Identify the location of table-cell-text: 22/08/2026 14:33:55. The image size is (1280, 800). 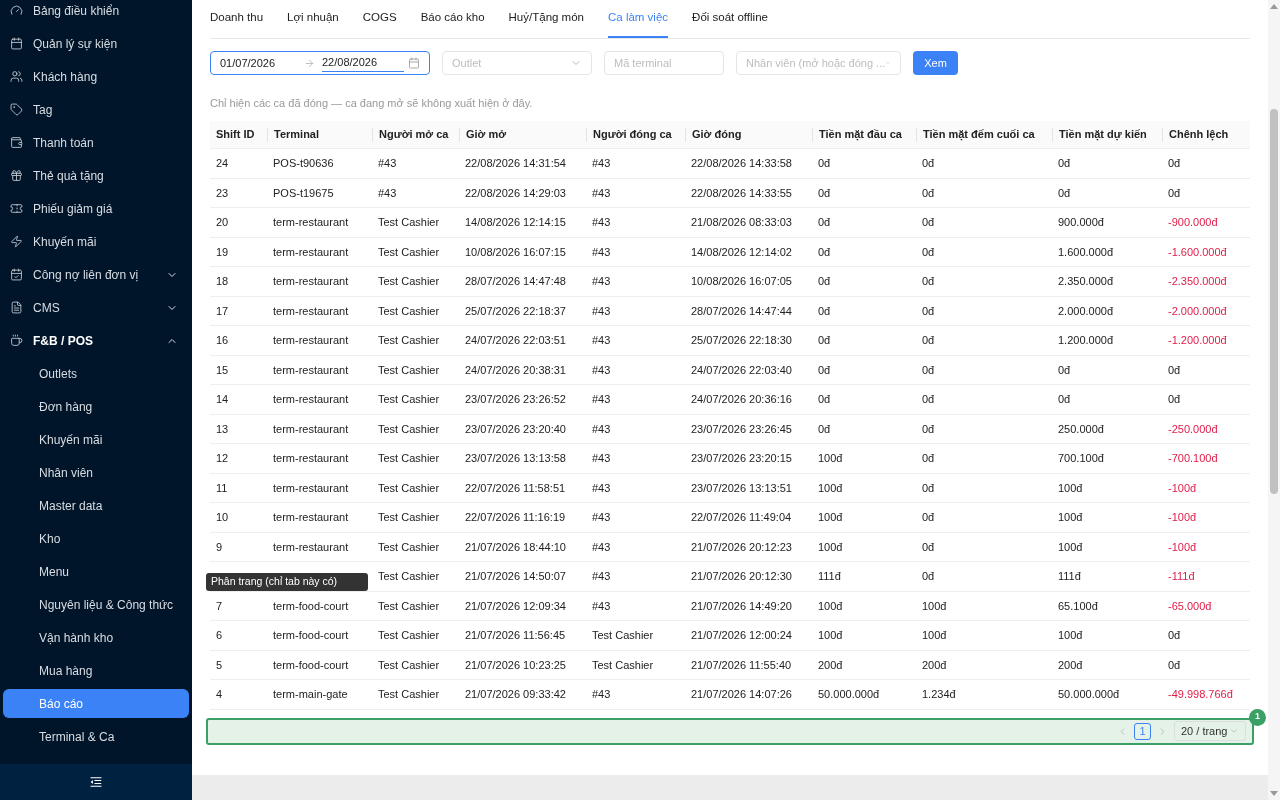
(741, 193).